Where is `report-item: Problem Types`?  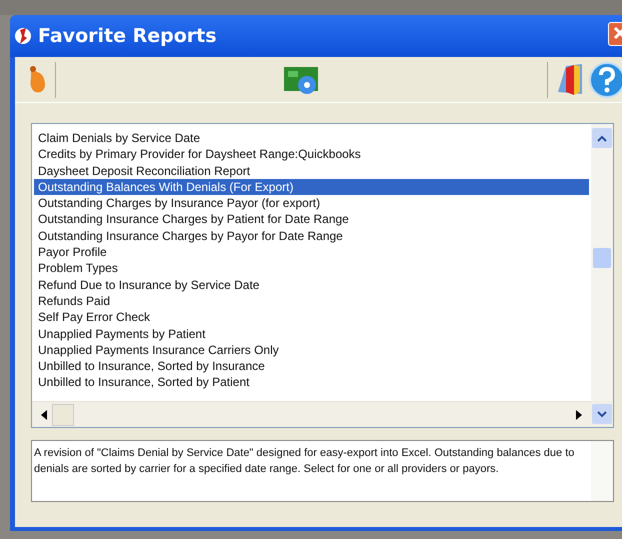
report-item: Problem Types is located at coordinates (312, 268).